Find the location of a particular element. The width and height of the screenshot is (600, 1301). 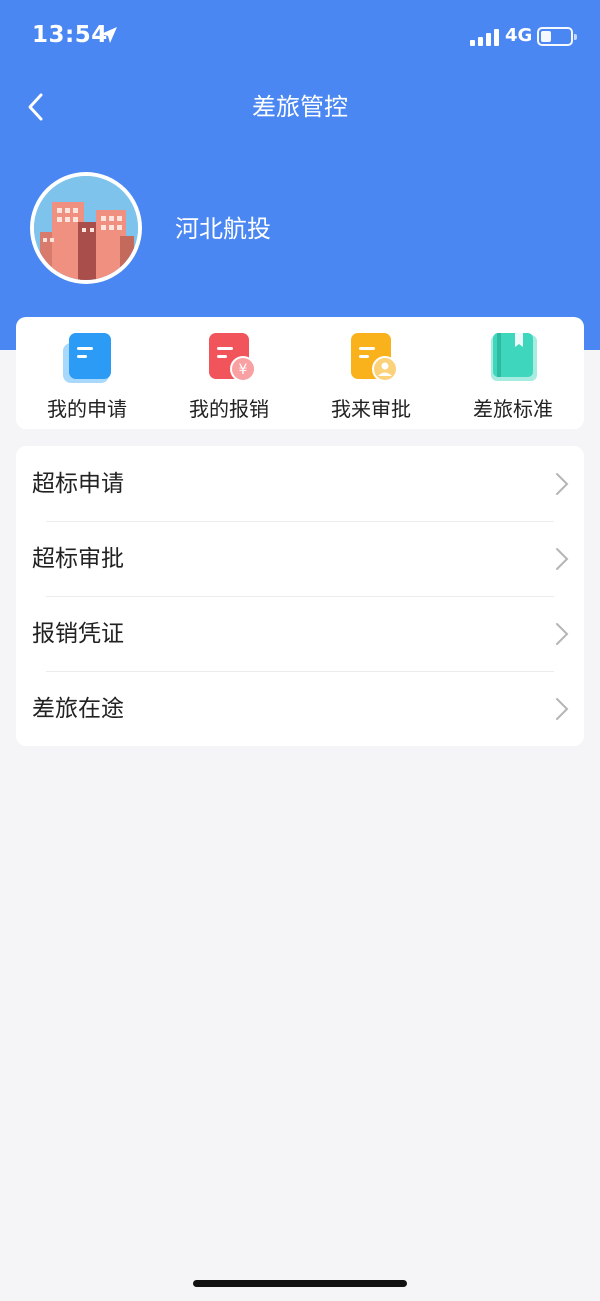

org-name: 河北航投 is located at coordinates (223, 229).